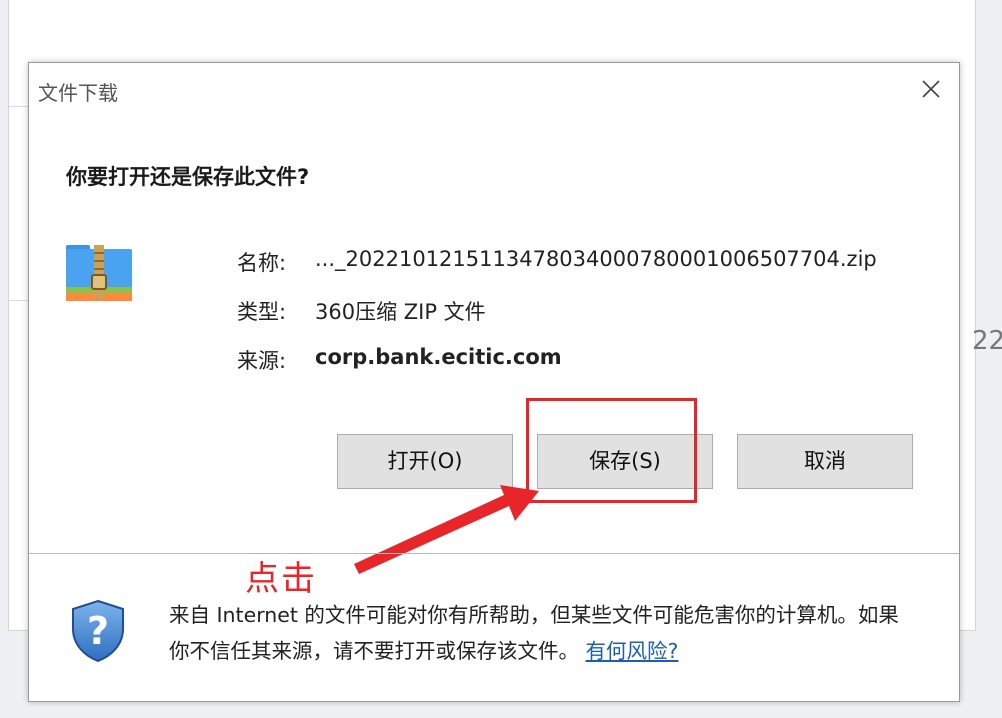  Describe the element at coordinates (262, 263) in the screenshot. I see `name-label: 名称:` at that location.